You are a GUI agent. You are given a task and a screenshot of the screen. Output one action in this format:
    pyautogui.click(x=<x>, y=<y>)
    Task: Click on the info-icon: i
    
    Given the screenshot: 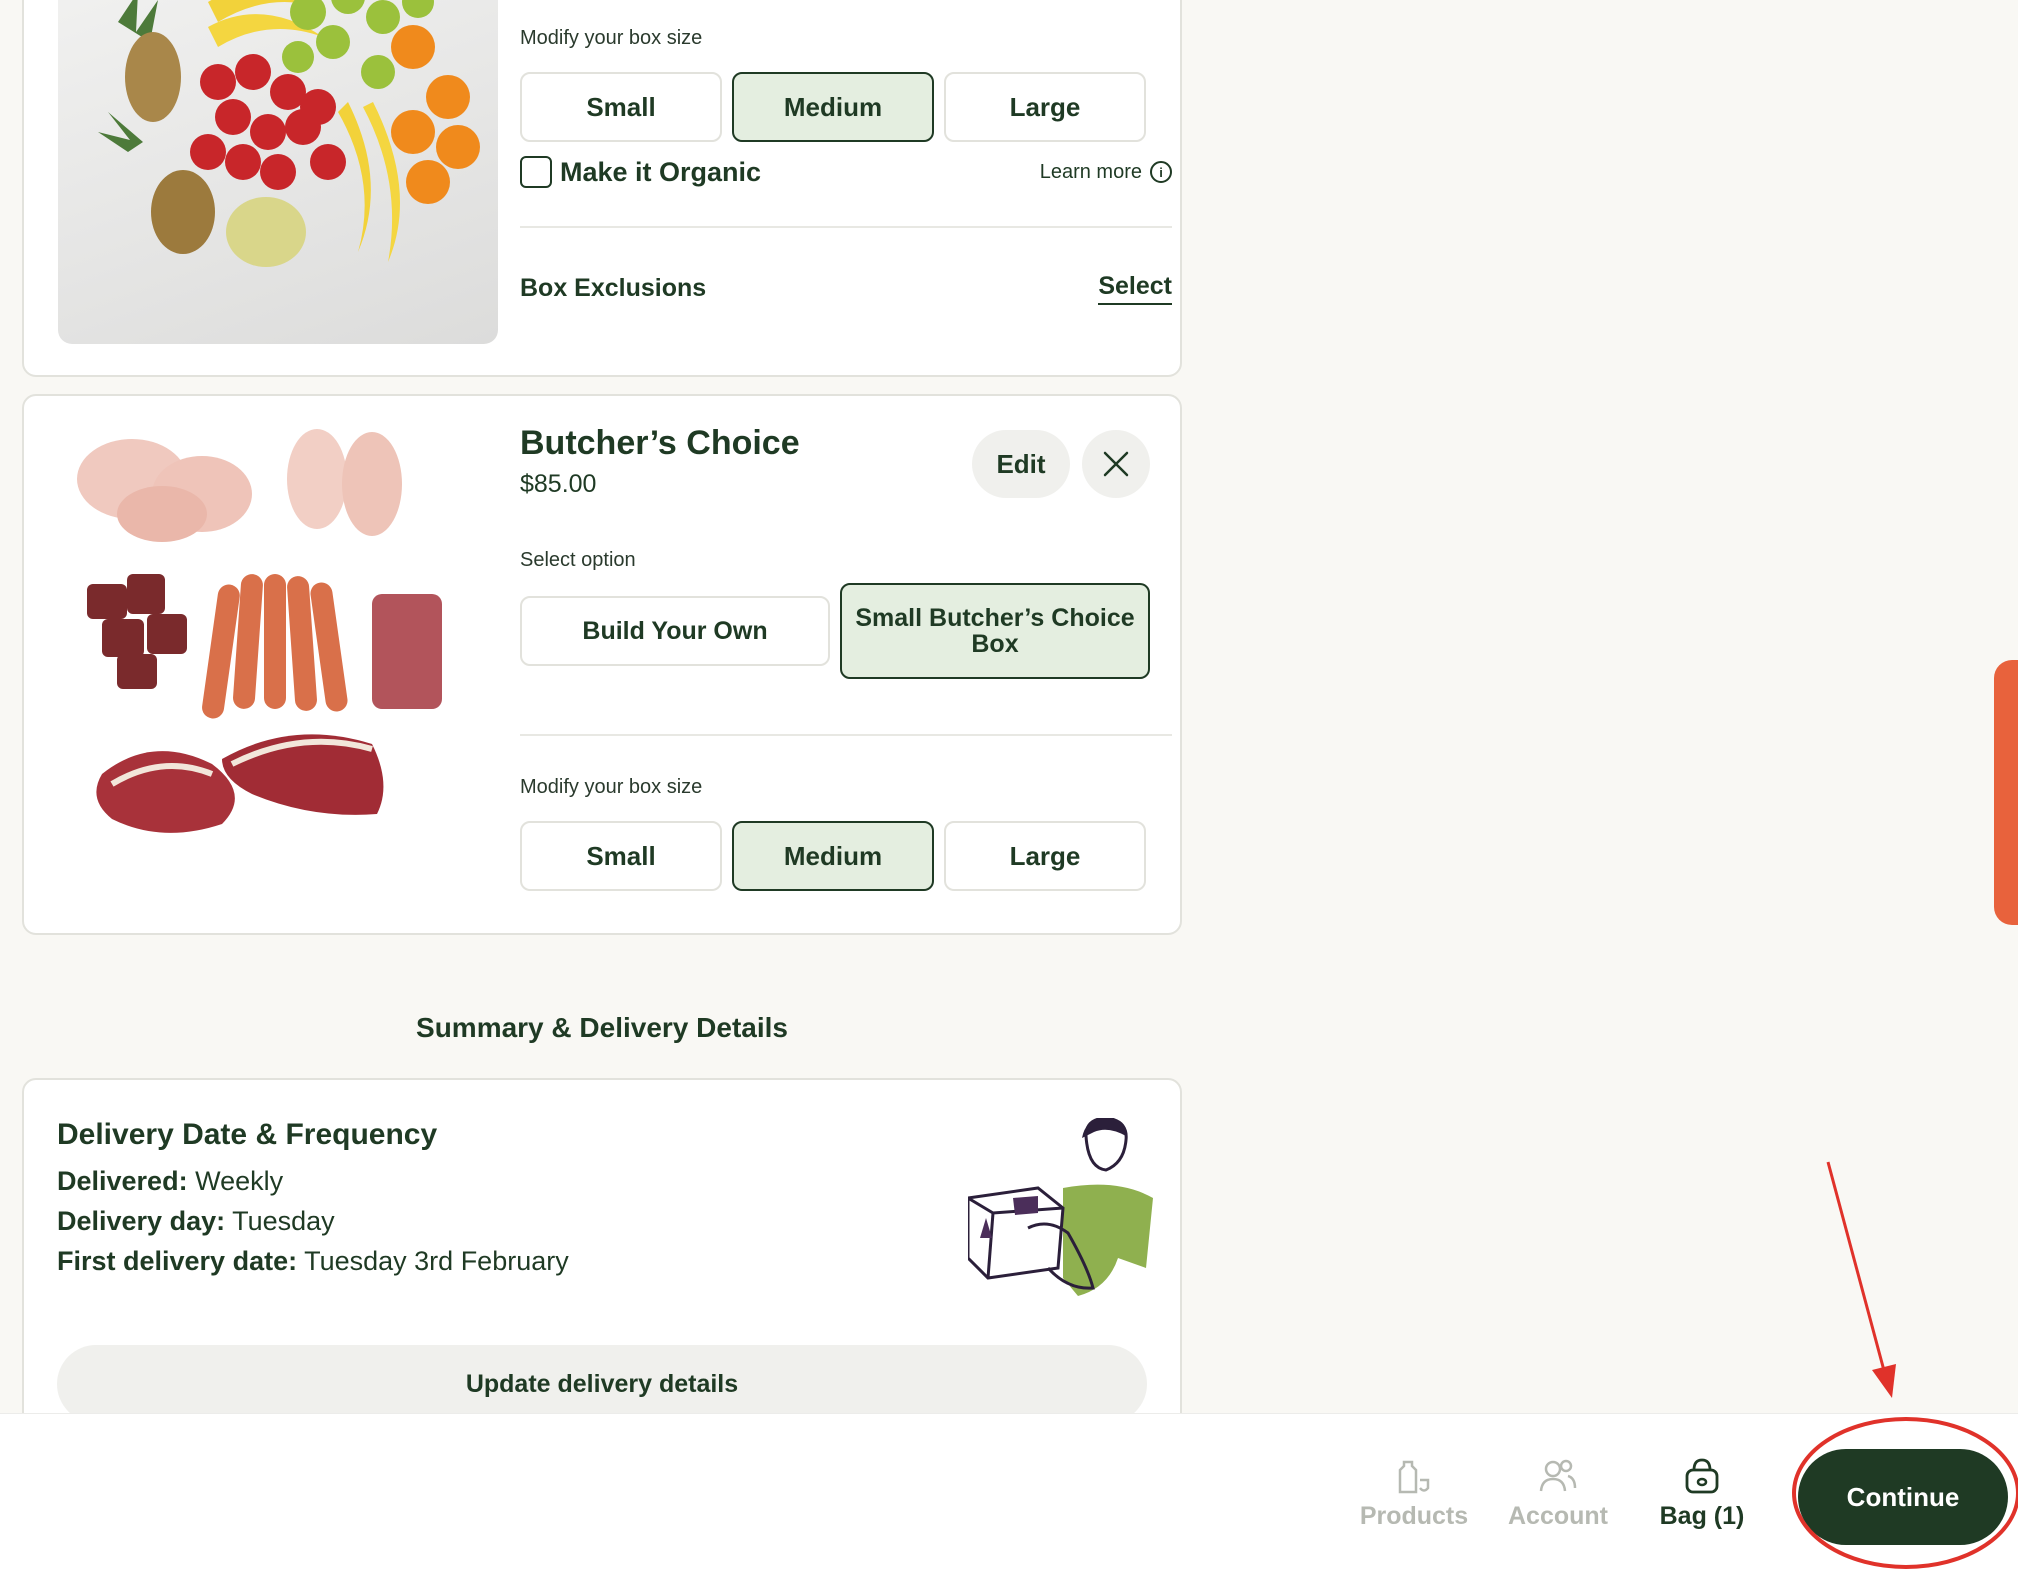 What is the action you would take?
    pyautogui.click(x=1161, y=172)
    